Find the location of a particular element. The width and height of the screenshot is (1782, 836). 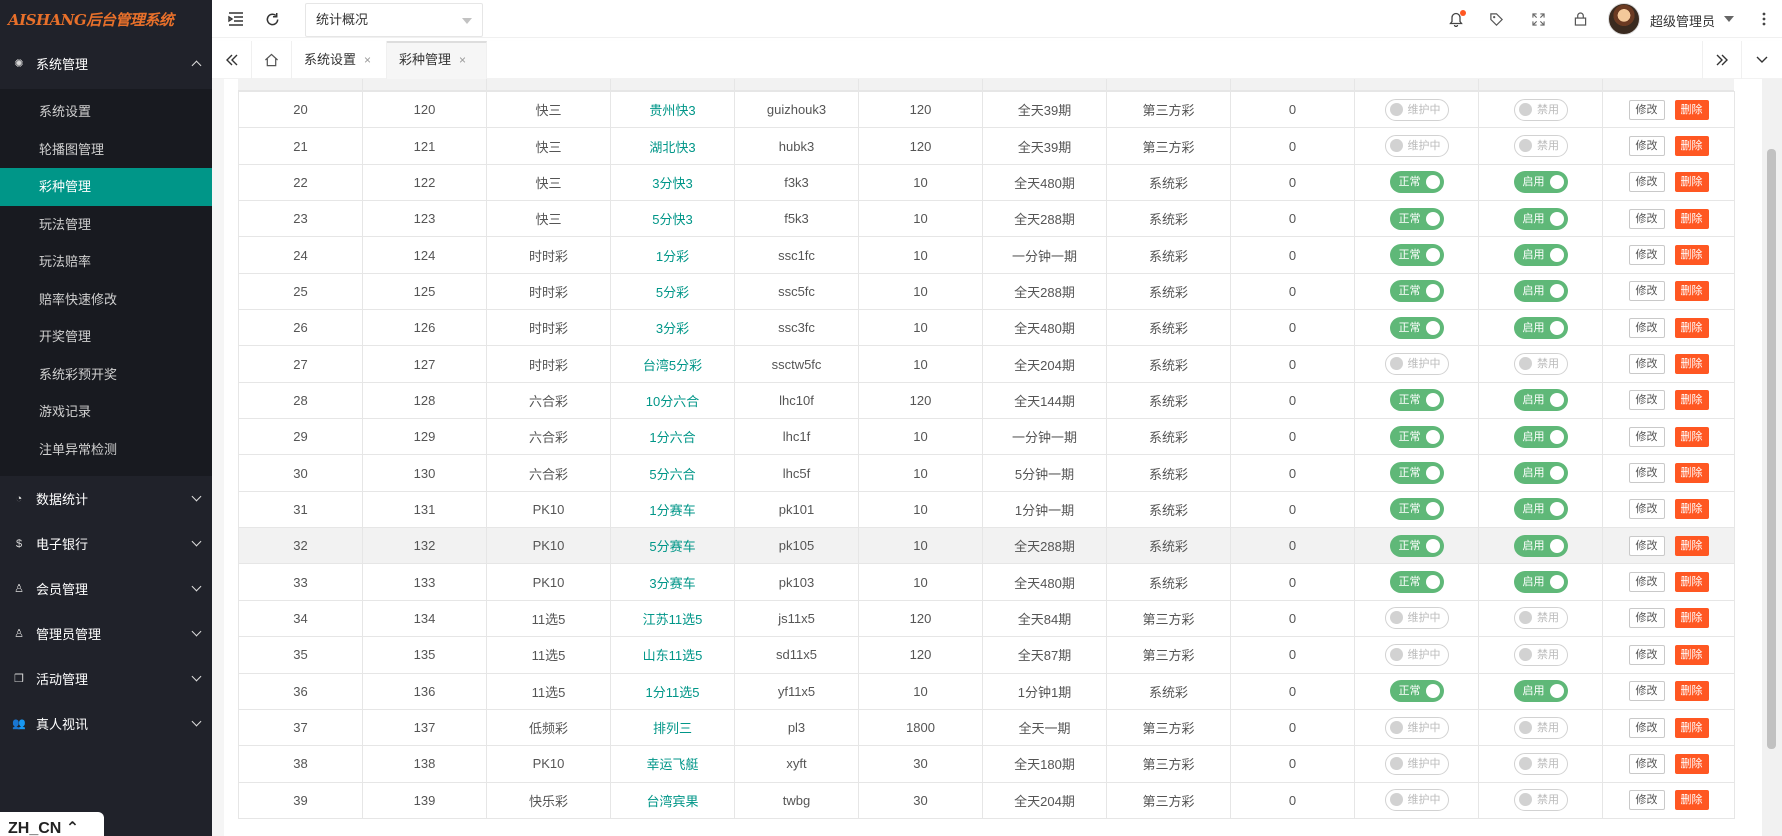

user-menu-caret-icon is located at coordinates (1729, 19).